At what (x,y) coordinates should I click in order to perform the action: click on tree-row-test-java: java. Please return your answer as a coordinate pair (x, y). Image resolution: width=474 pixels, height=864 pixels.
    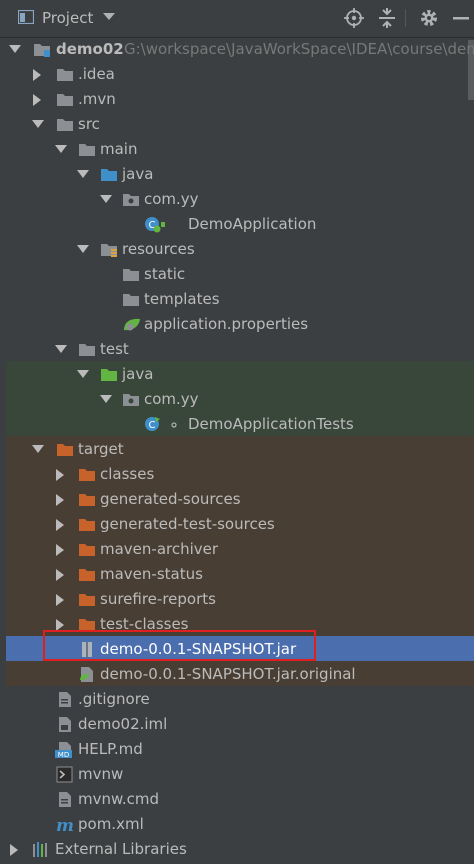
    Looking at the image, I should click on (237, 374).